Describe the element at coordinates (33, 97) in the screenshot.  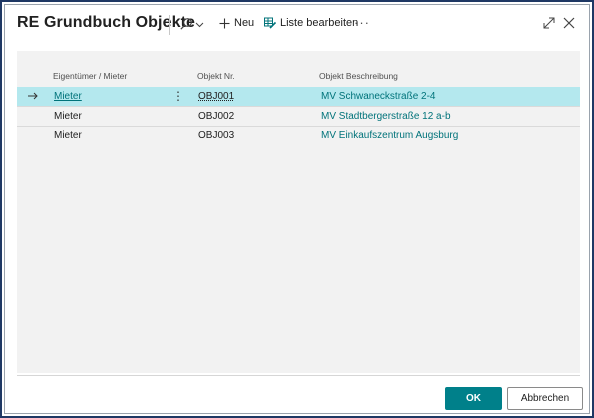
I see `arrow-right-icon` at that location.